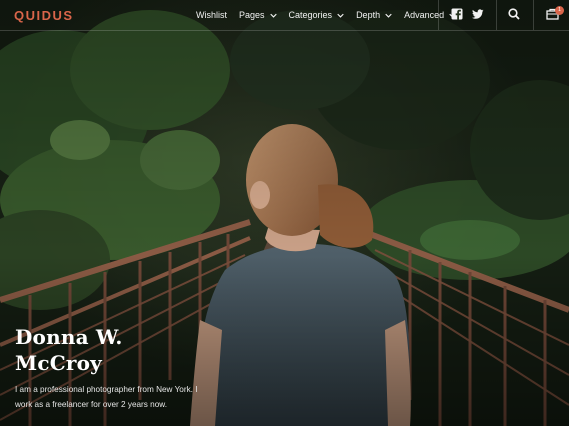  I want to click on nav-item-label: Depth, so click(368, 15).